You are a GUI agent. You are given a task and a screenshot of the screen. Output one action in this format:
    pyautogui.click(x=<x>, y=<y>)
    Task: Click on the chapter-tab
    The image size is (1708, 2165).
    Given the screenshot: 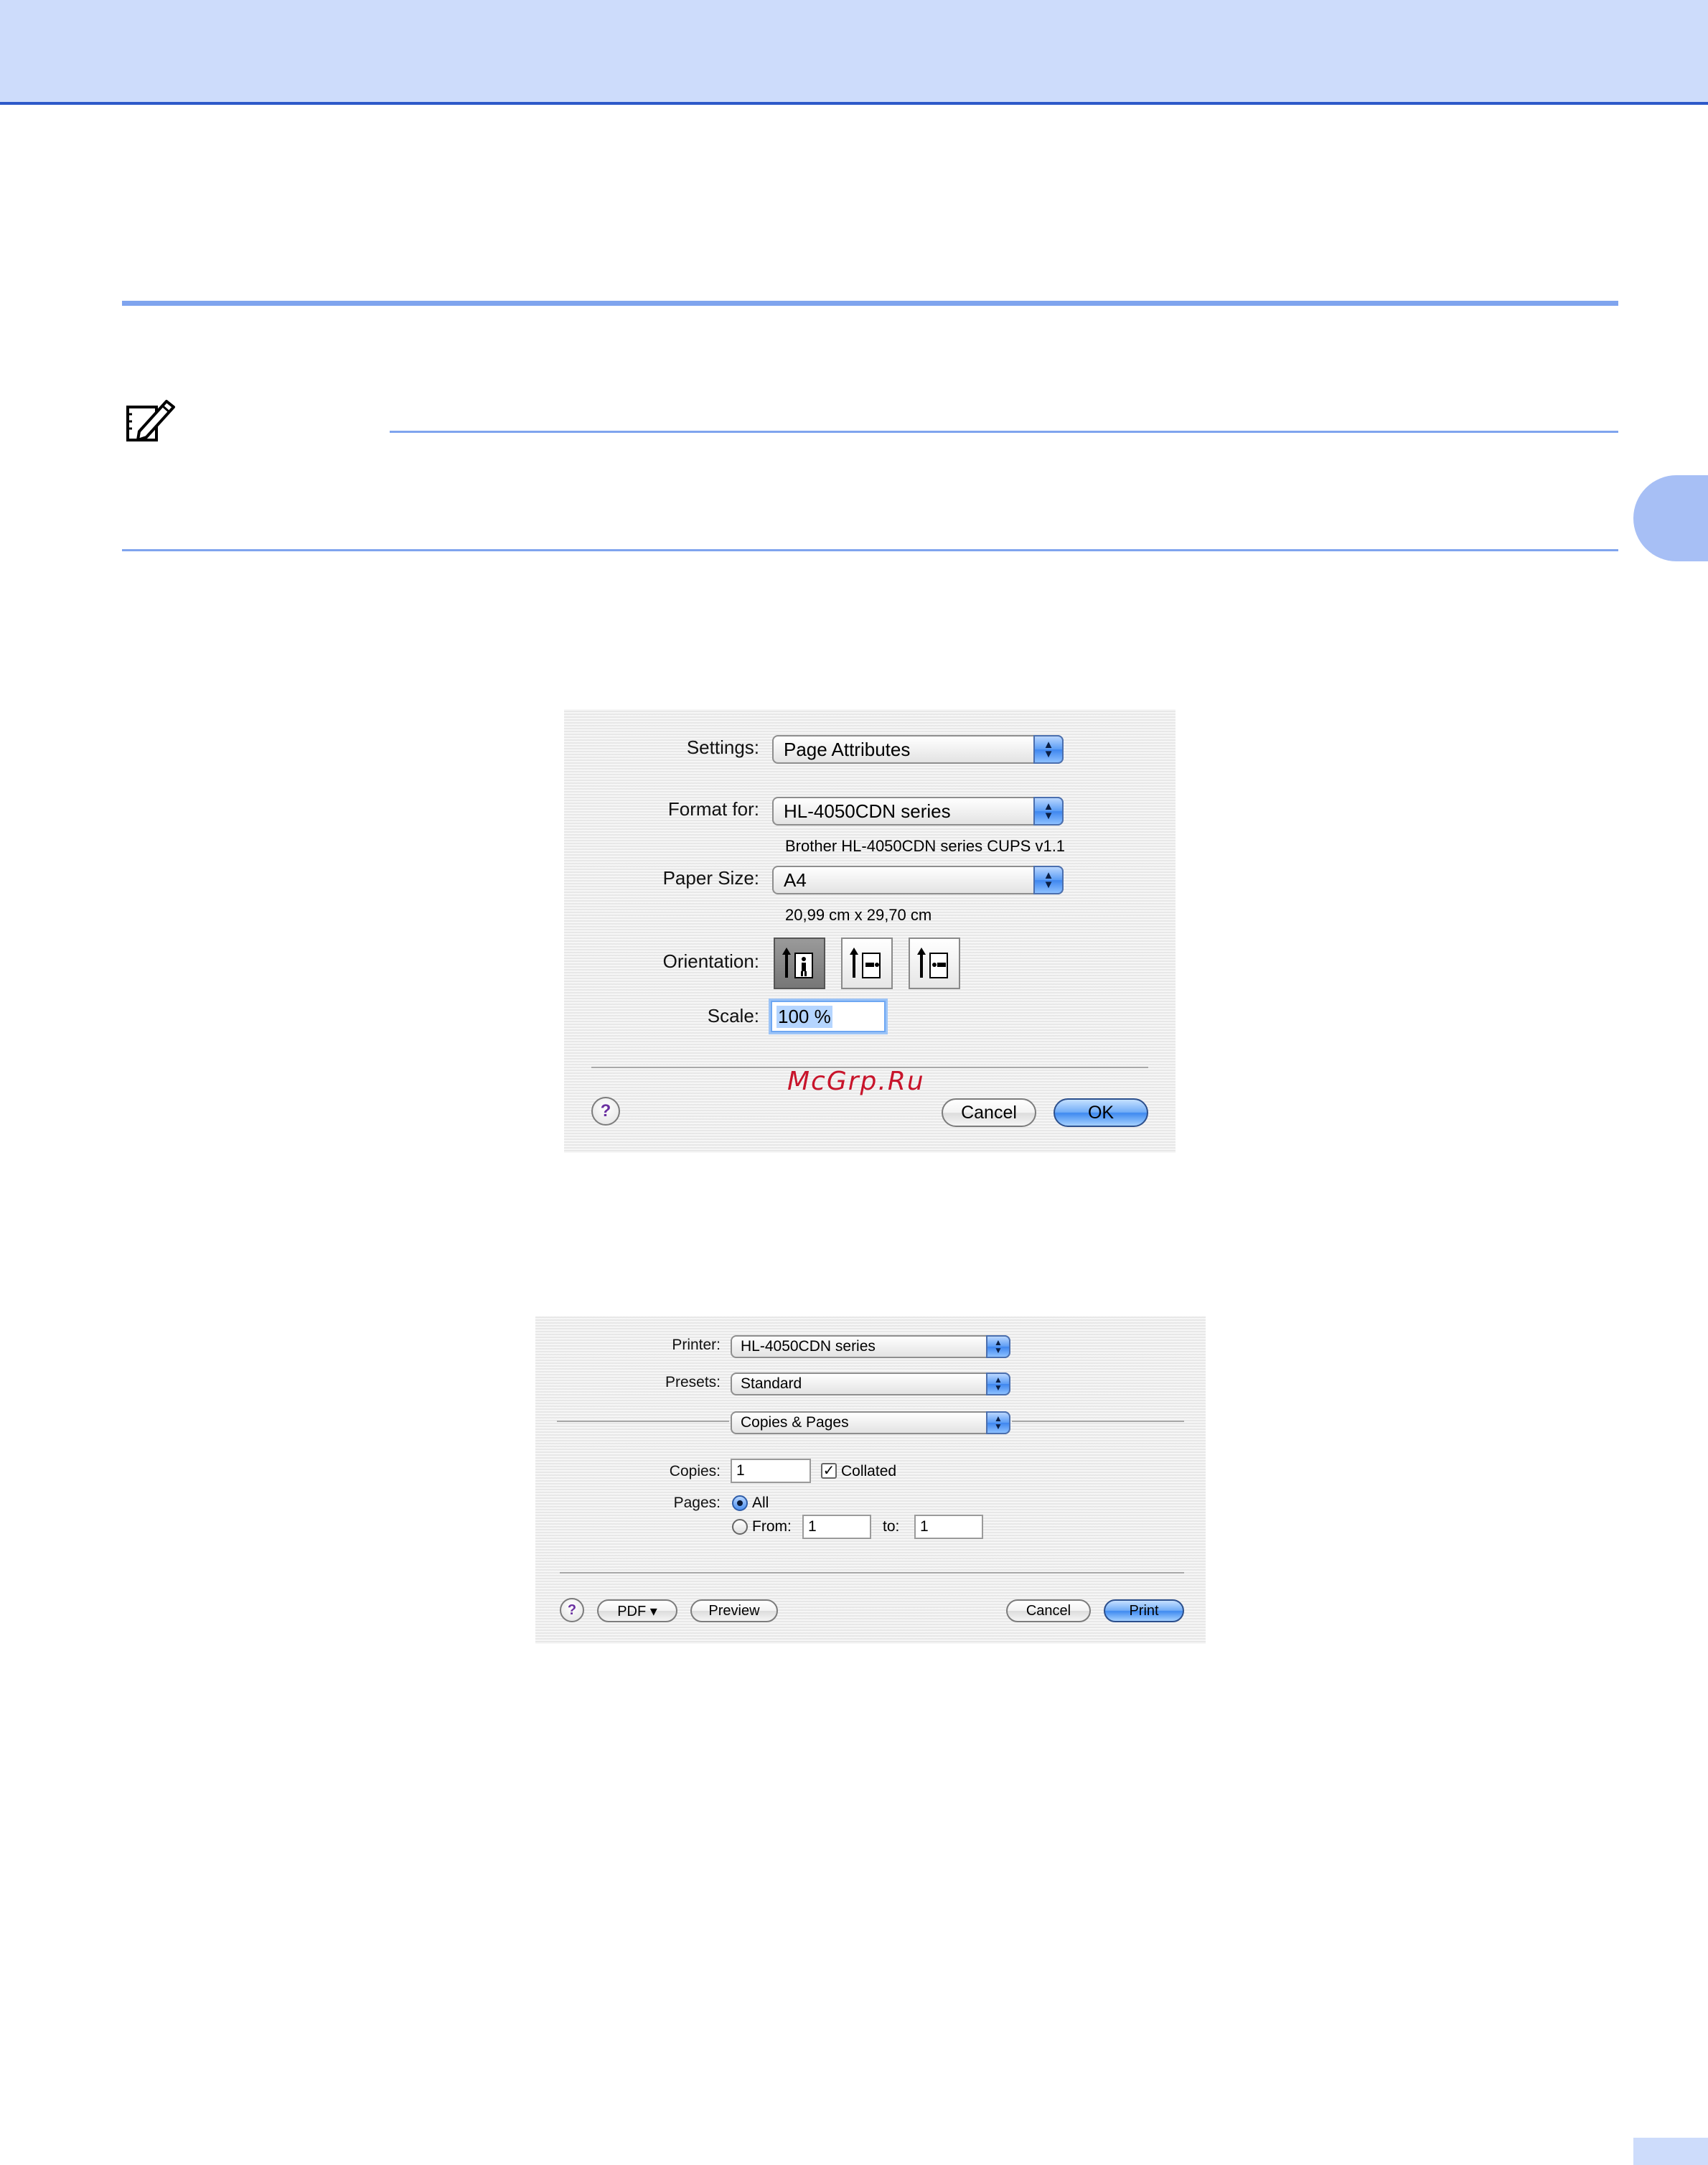 What is the action you would take?
    pyautogui.click(x=1670, y=518)
    